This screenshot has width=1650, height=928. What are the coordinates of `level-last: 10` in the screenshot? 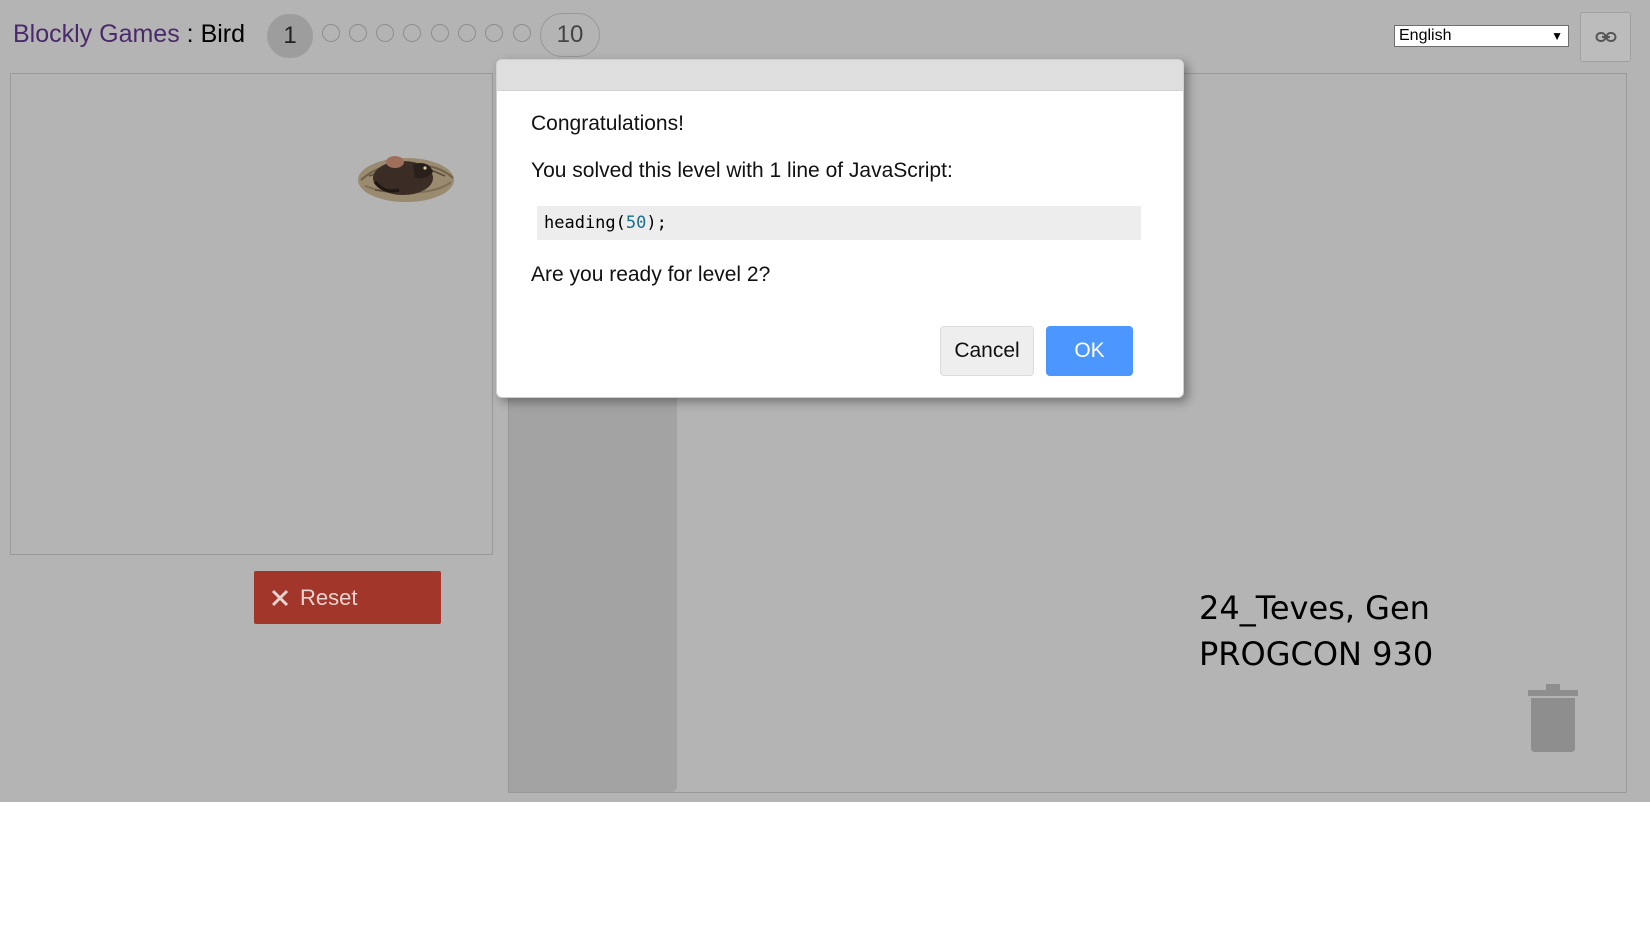 It's located at (570, 35).